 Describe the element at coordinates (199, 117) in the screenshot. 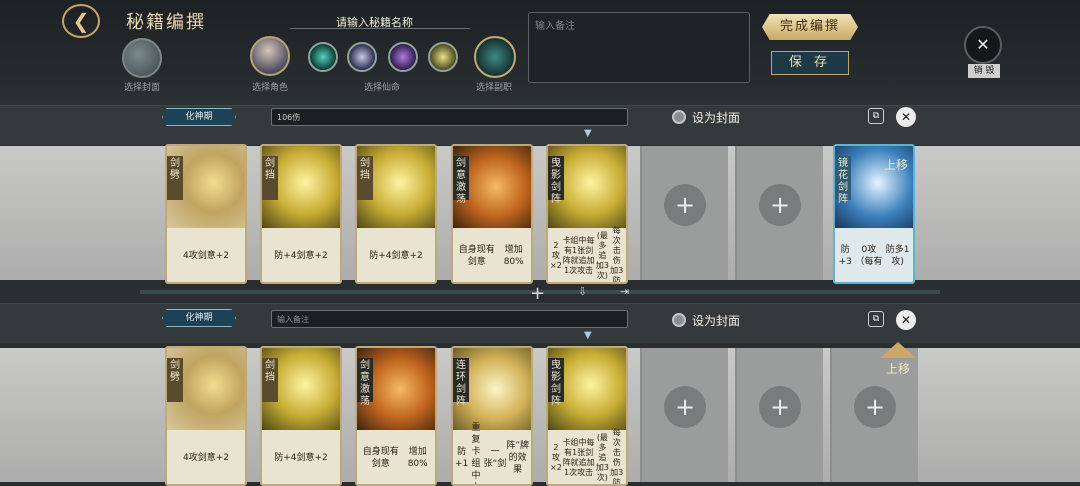

I see `row-1-realm-select: 化神期` at that location.